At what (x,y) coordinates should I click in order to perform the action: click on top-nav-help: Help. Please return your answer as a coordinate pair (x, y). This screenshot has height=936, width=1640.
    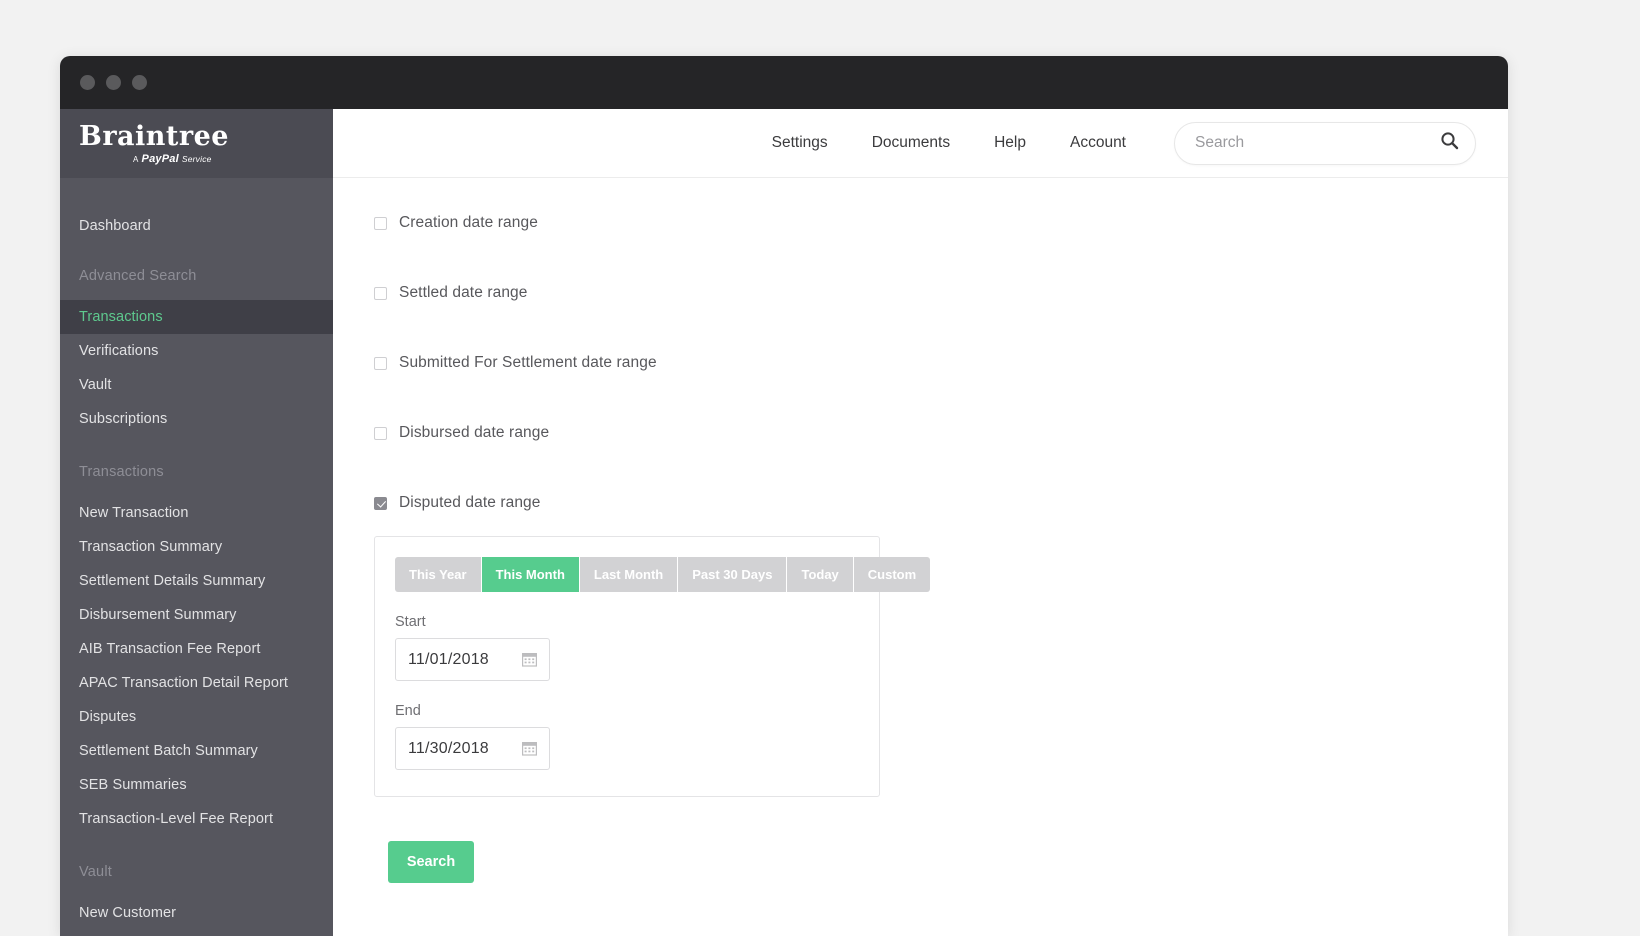
    Looking at the image, I should click on (1010, 143).